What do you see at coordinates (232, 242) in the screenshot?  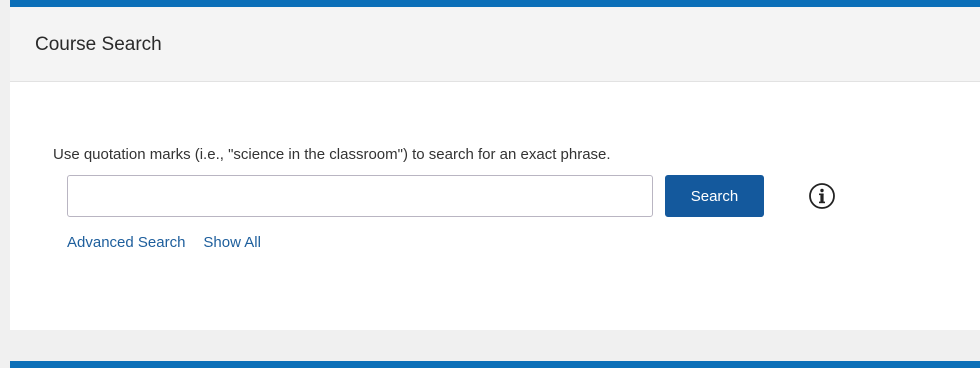 I see `show-all-link: Show All` at bounding box center [232, 242].